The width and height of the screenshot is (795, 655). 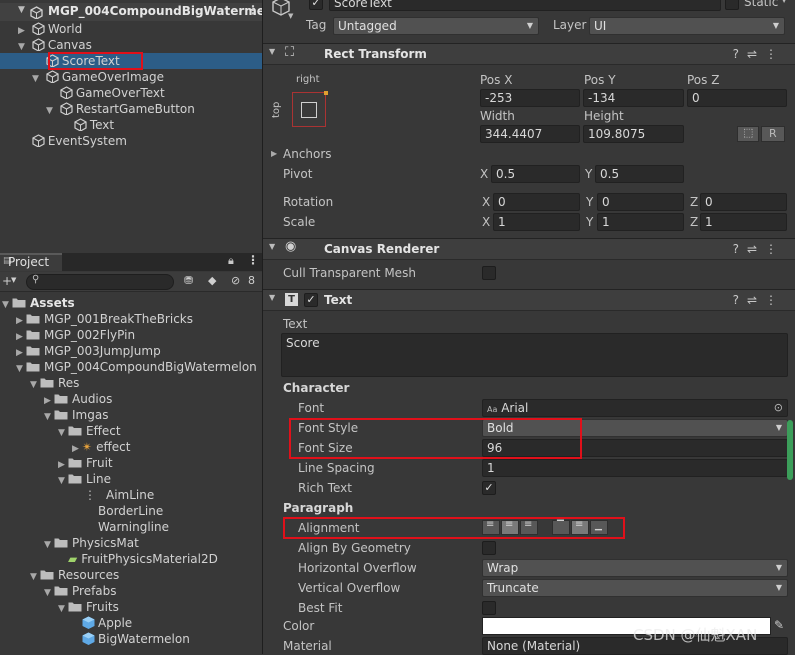 I want to click on project-item: Apple, so click(x=131, y=623).